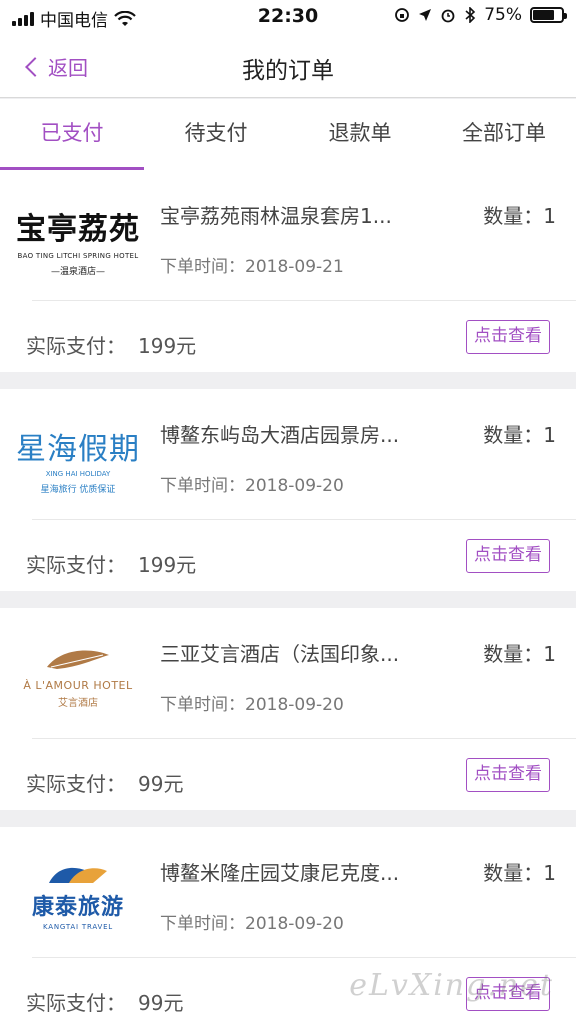 The height and width of the screenshot is (1024, 576). I want to click on location-icon, so click(425, 15).